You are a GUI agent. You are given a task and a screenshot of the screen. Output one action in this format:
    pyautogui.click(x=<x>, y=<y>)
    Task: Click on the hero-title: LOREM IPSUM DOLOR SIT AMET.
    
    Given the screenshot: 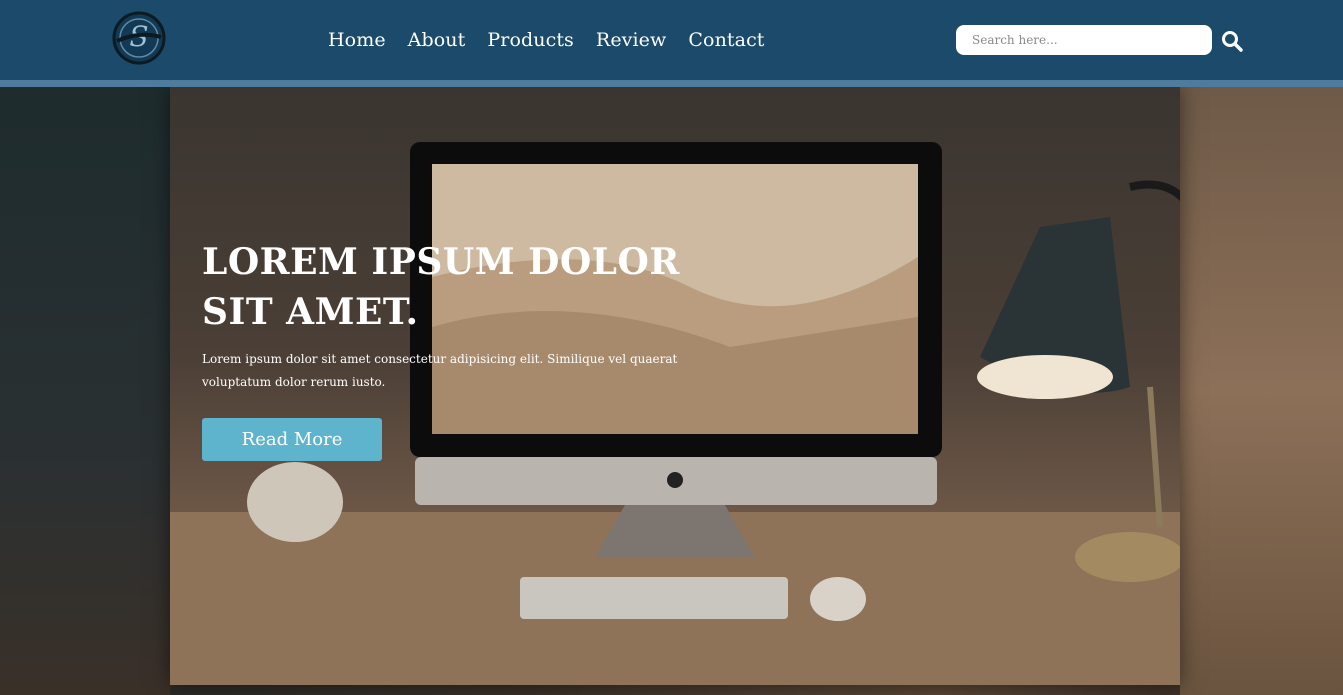 What is the action you would take?
    pyautogui.click(x=441, y=287)
    